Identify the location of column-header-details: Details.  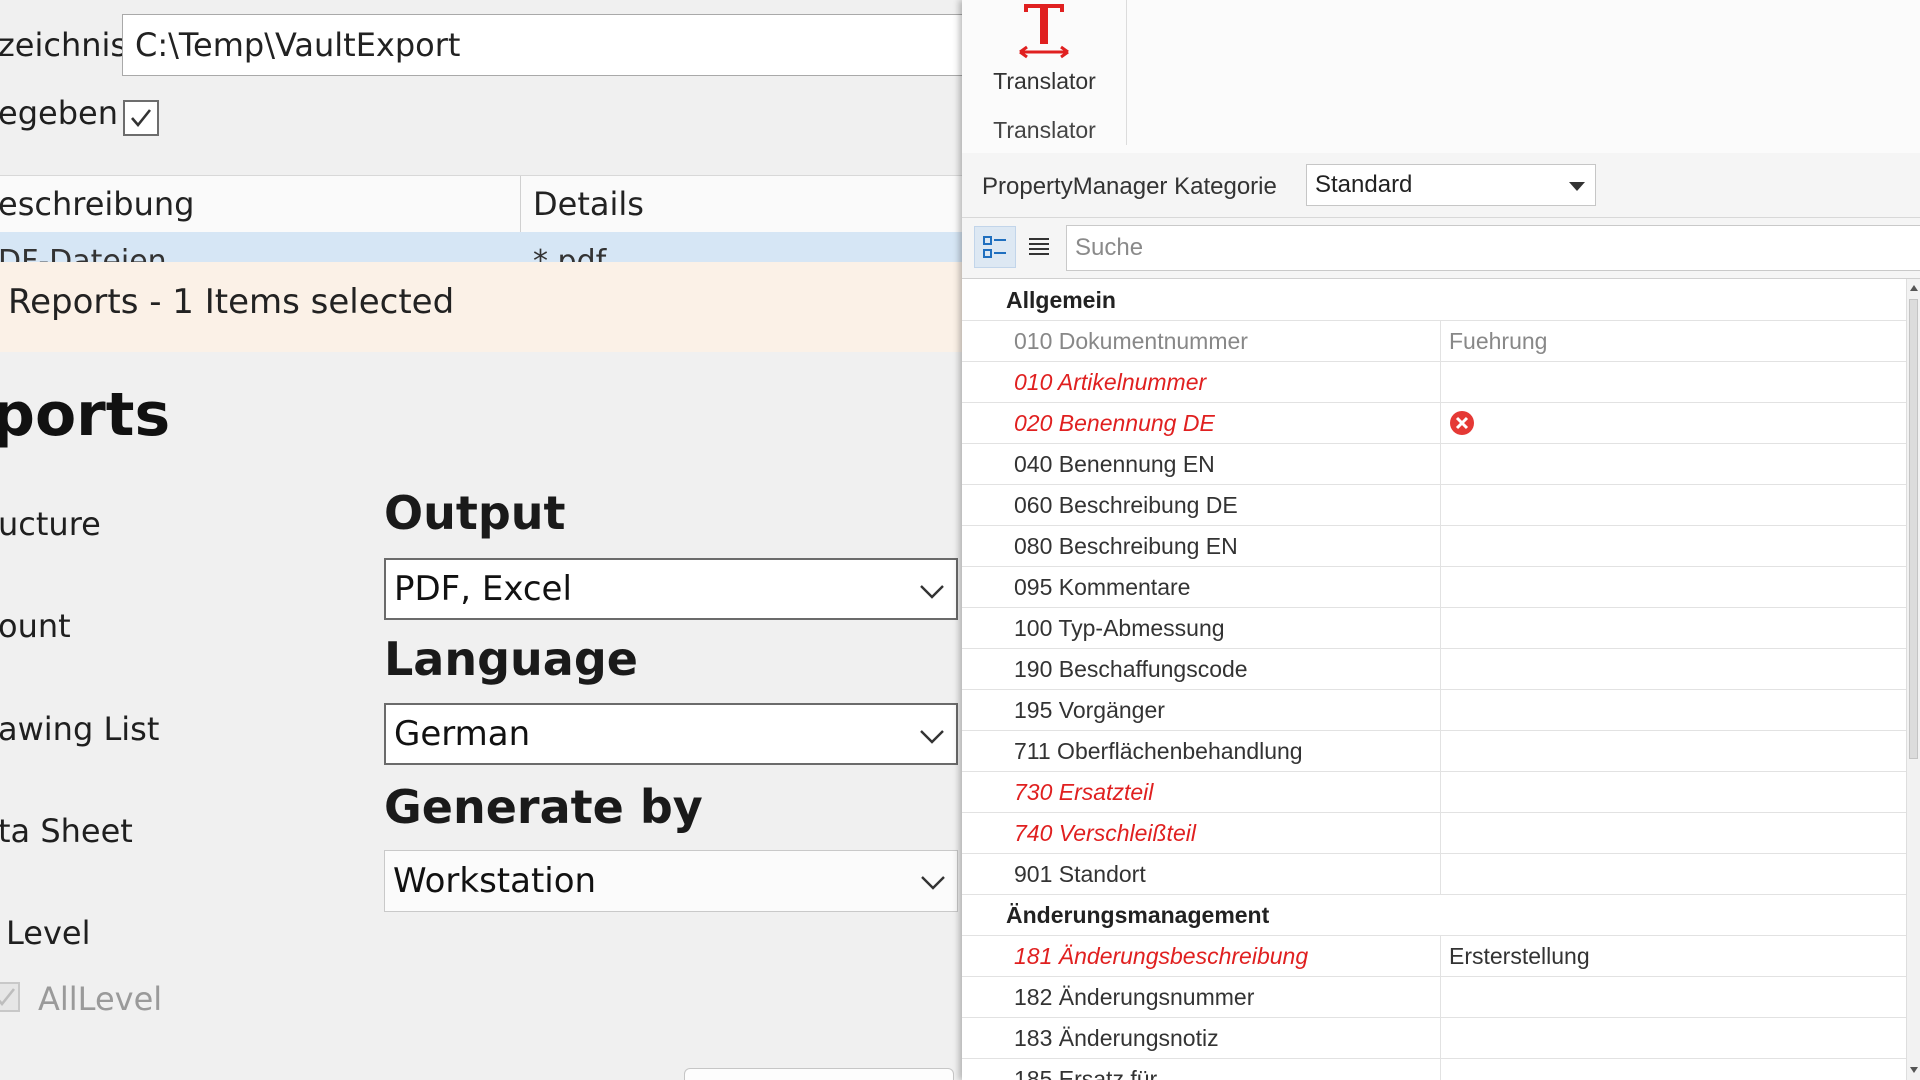
(588, 204).